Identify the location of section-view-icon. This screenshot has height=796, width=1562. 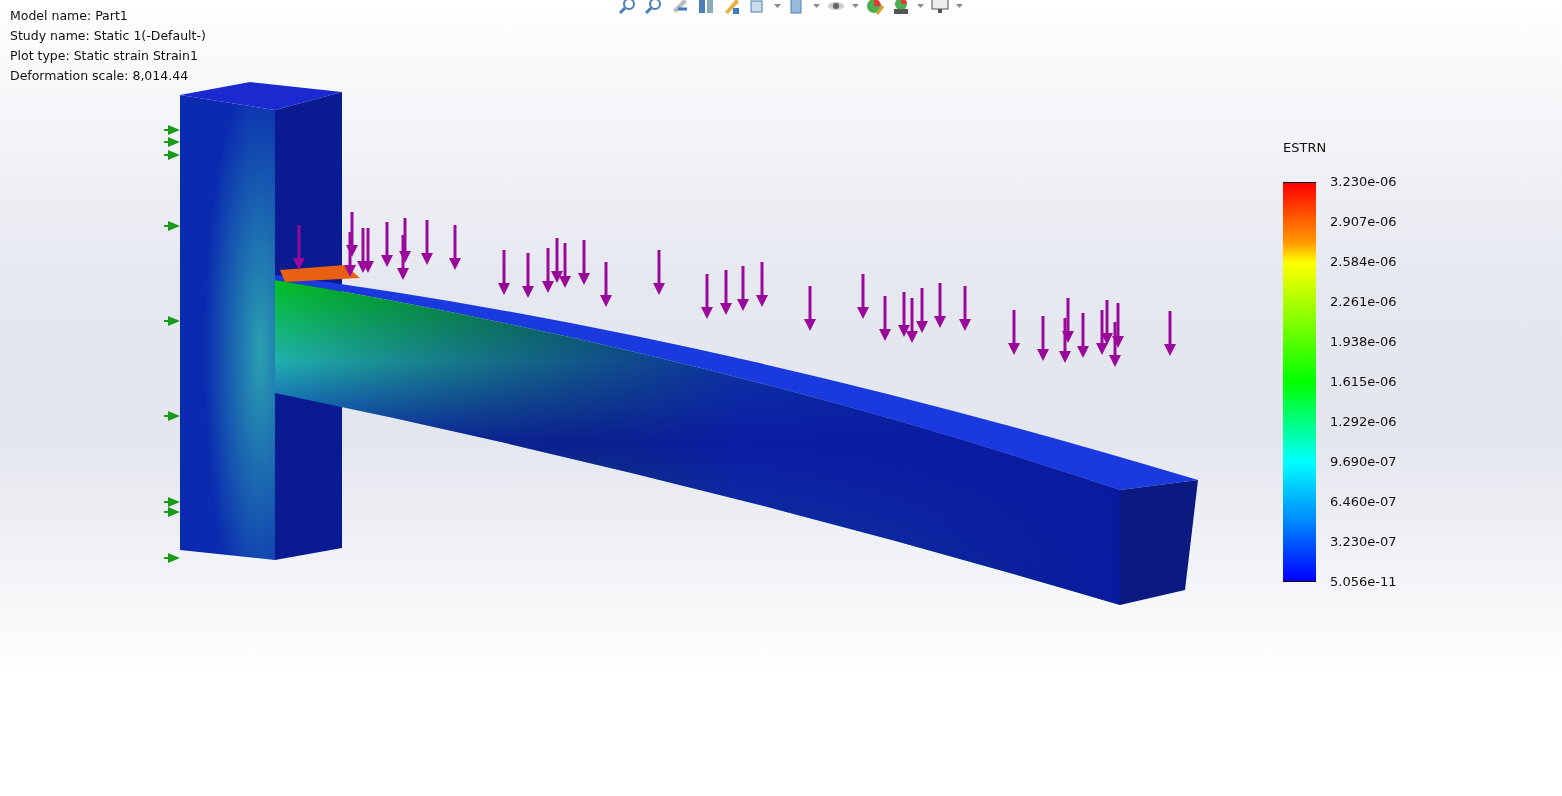
(706, 8).